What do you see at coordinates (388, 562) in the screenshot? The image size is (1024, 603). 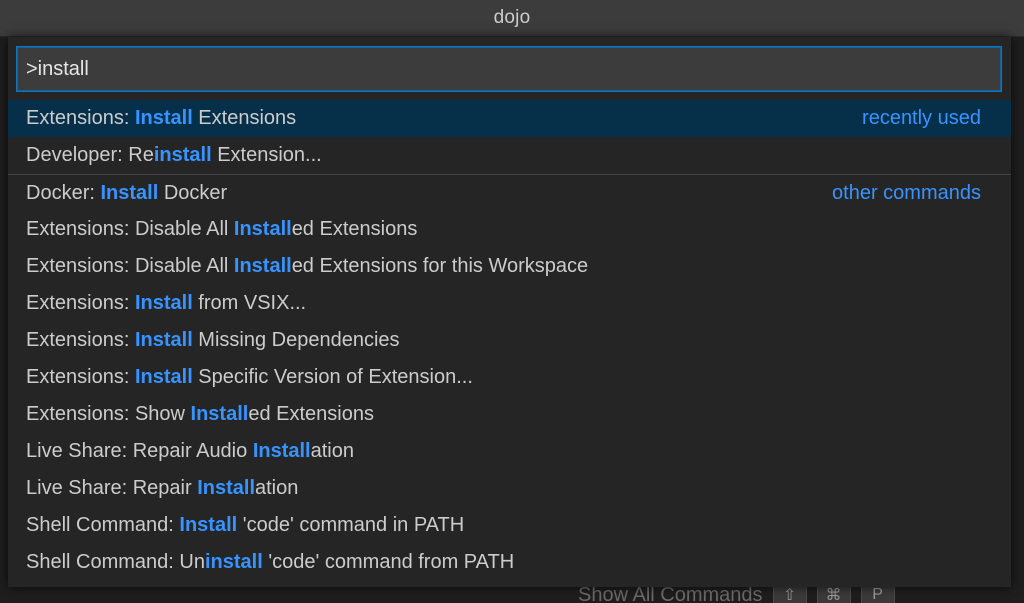 I see `label-text: 'code' command from PATH` at bounding box center [388, 562].